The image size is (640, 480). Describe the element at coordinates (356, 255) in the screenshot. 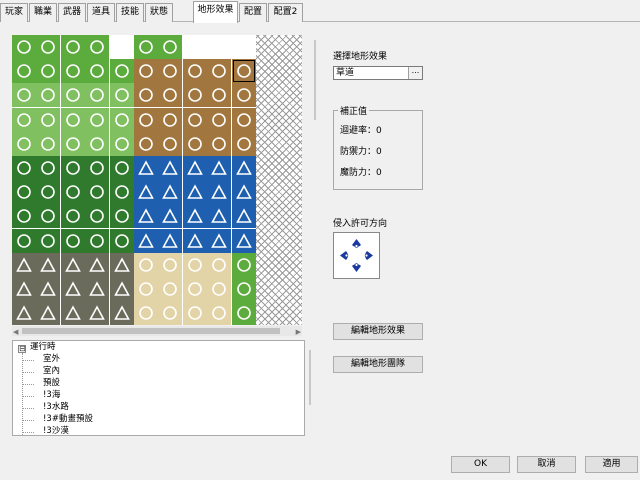

I see `direction-arrows-icon` at that location.